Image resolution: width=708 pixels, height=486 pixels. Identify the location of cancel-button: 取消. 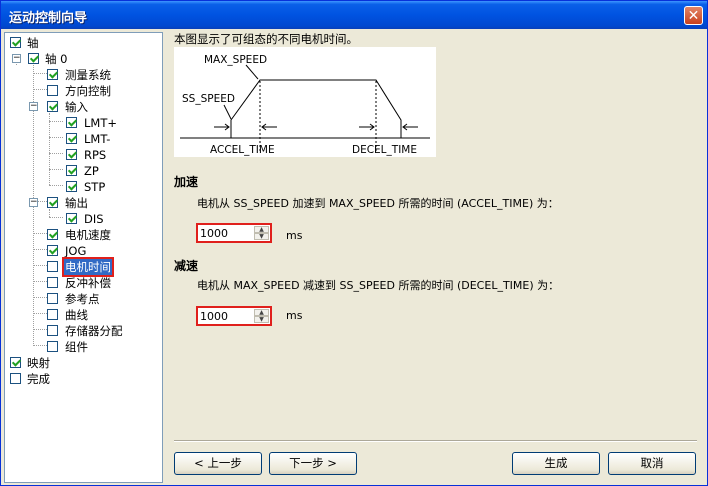
(652, 463).